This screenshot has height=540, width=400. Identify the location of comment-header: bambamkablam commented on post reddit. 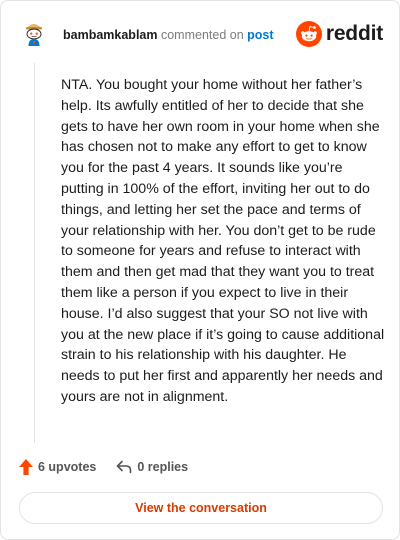
(201, 36).